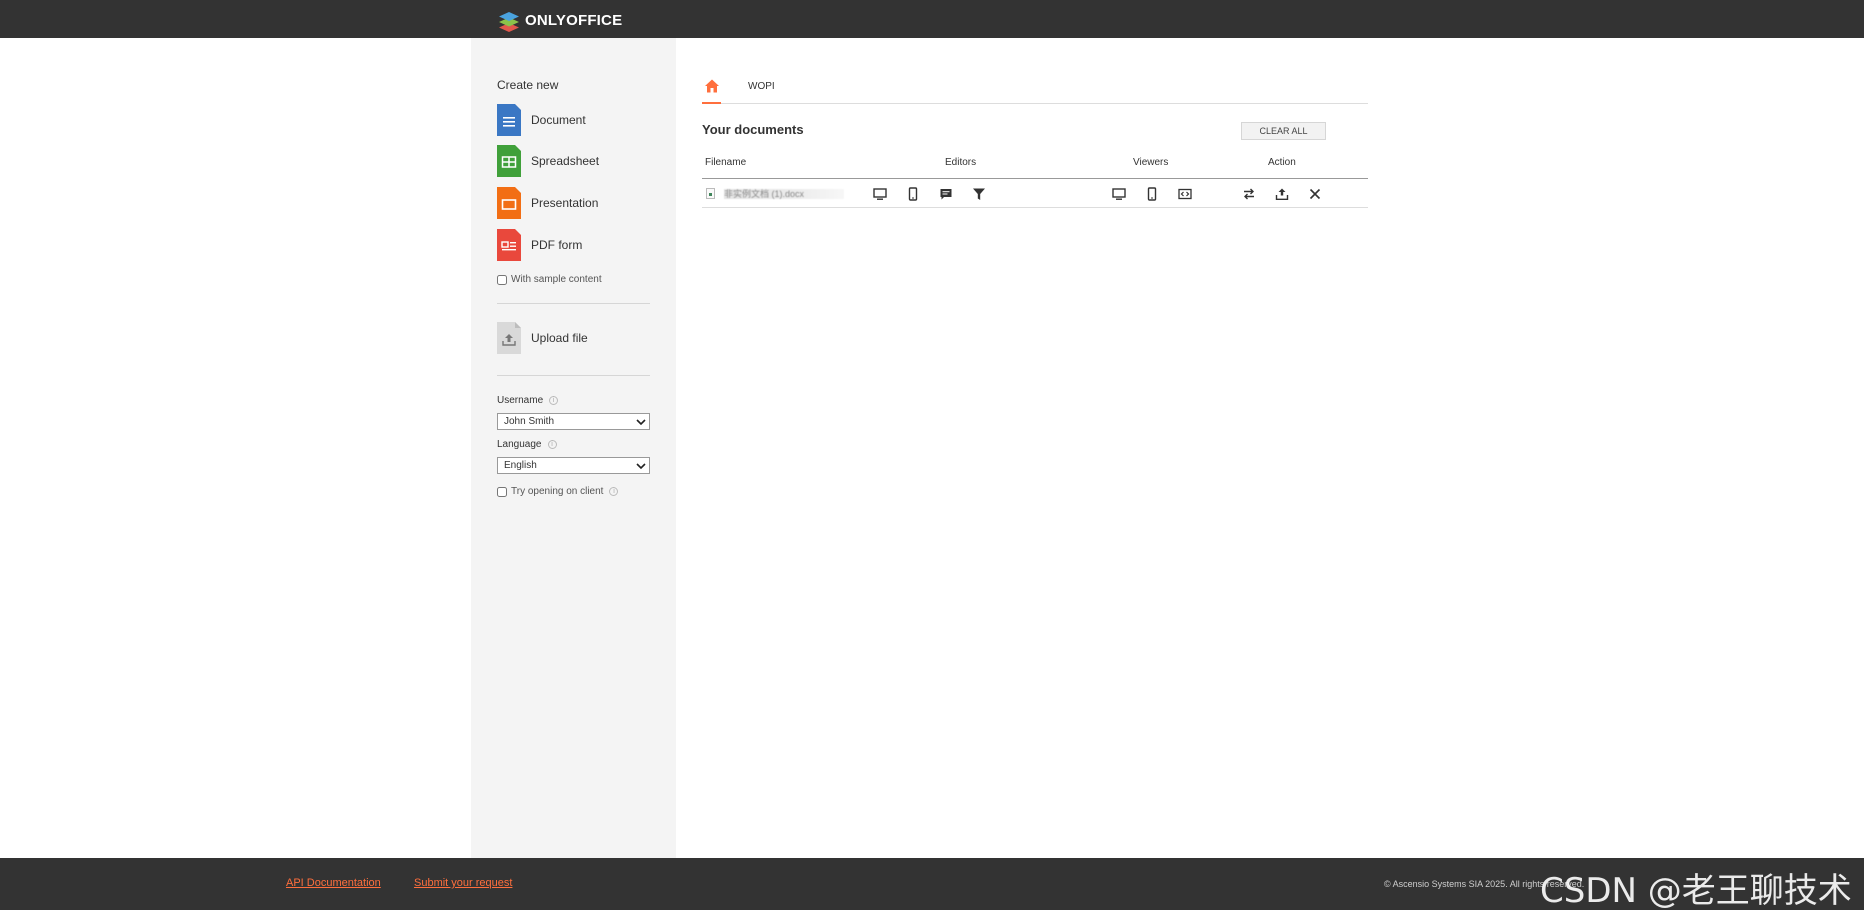  What do you see at coordinates (556, 279) in the screenshot?
I see `sample-content-label: With sample content` at bounding box center [556, 279].